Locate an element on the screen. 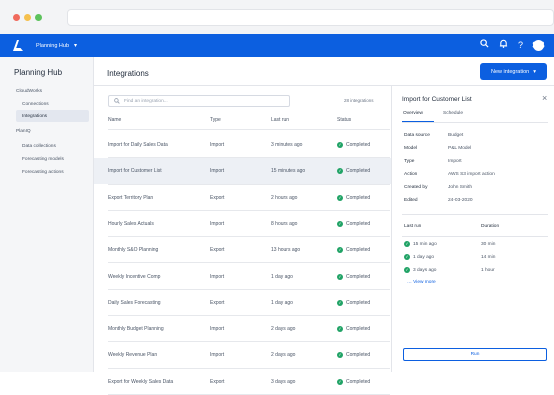 The height and width of the screenshot is (395, 554). tab-overview: Overview is located at coordinates (413, 113).